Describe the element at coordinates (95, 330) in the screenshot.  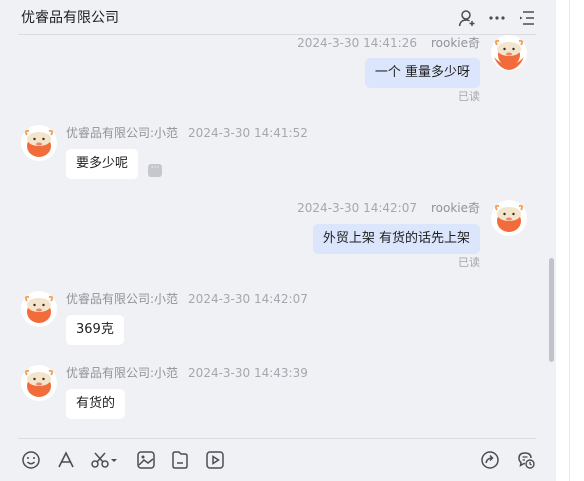
I see `message-bubble: 369克` at that location.